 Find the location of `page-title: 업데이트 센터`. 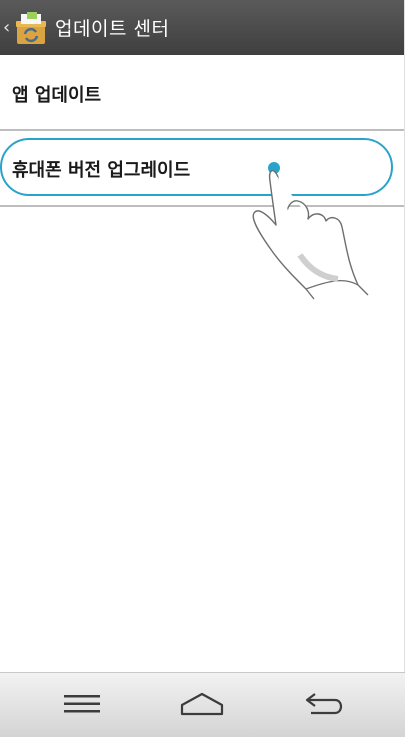

page-title: 업데이트 센터 is located at coordinates (112, 29).